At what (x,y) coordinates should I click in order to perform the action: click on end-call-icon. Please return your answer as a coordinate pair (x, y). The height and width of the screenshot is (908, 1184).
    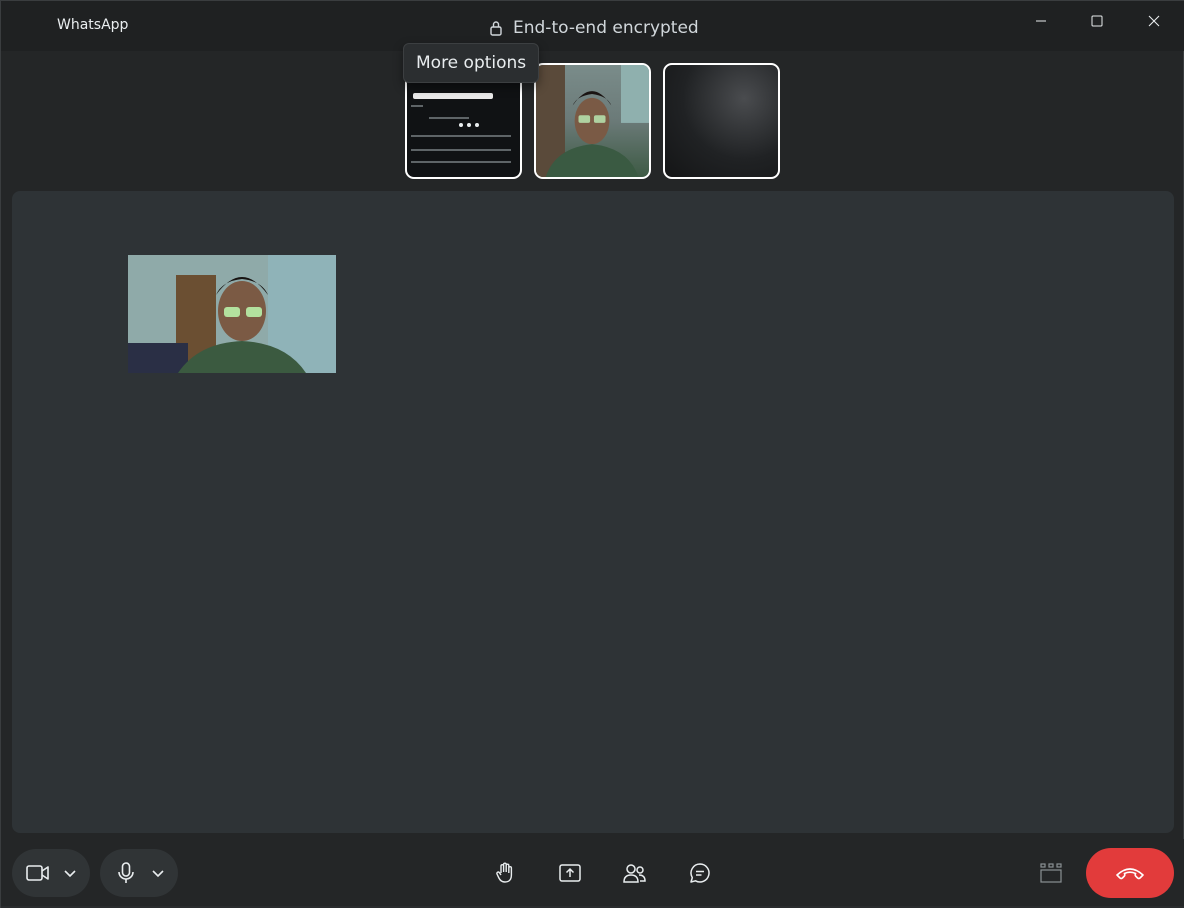
    Looking at the image, I should click on (1130, 874).